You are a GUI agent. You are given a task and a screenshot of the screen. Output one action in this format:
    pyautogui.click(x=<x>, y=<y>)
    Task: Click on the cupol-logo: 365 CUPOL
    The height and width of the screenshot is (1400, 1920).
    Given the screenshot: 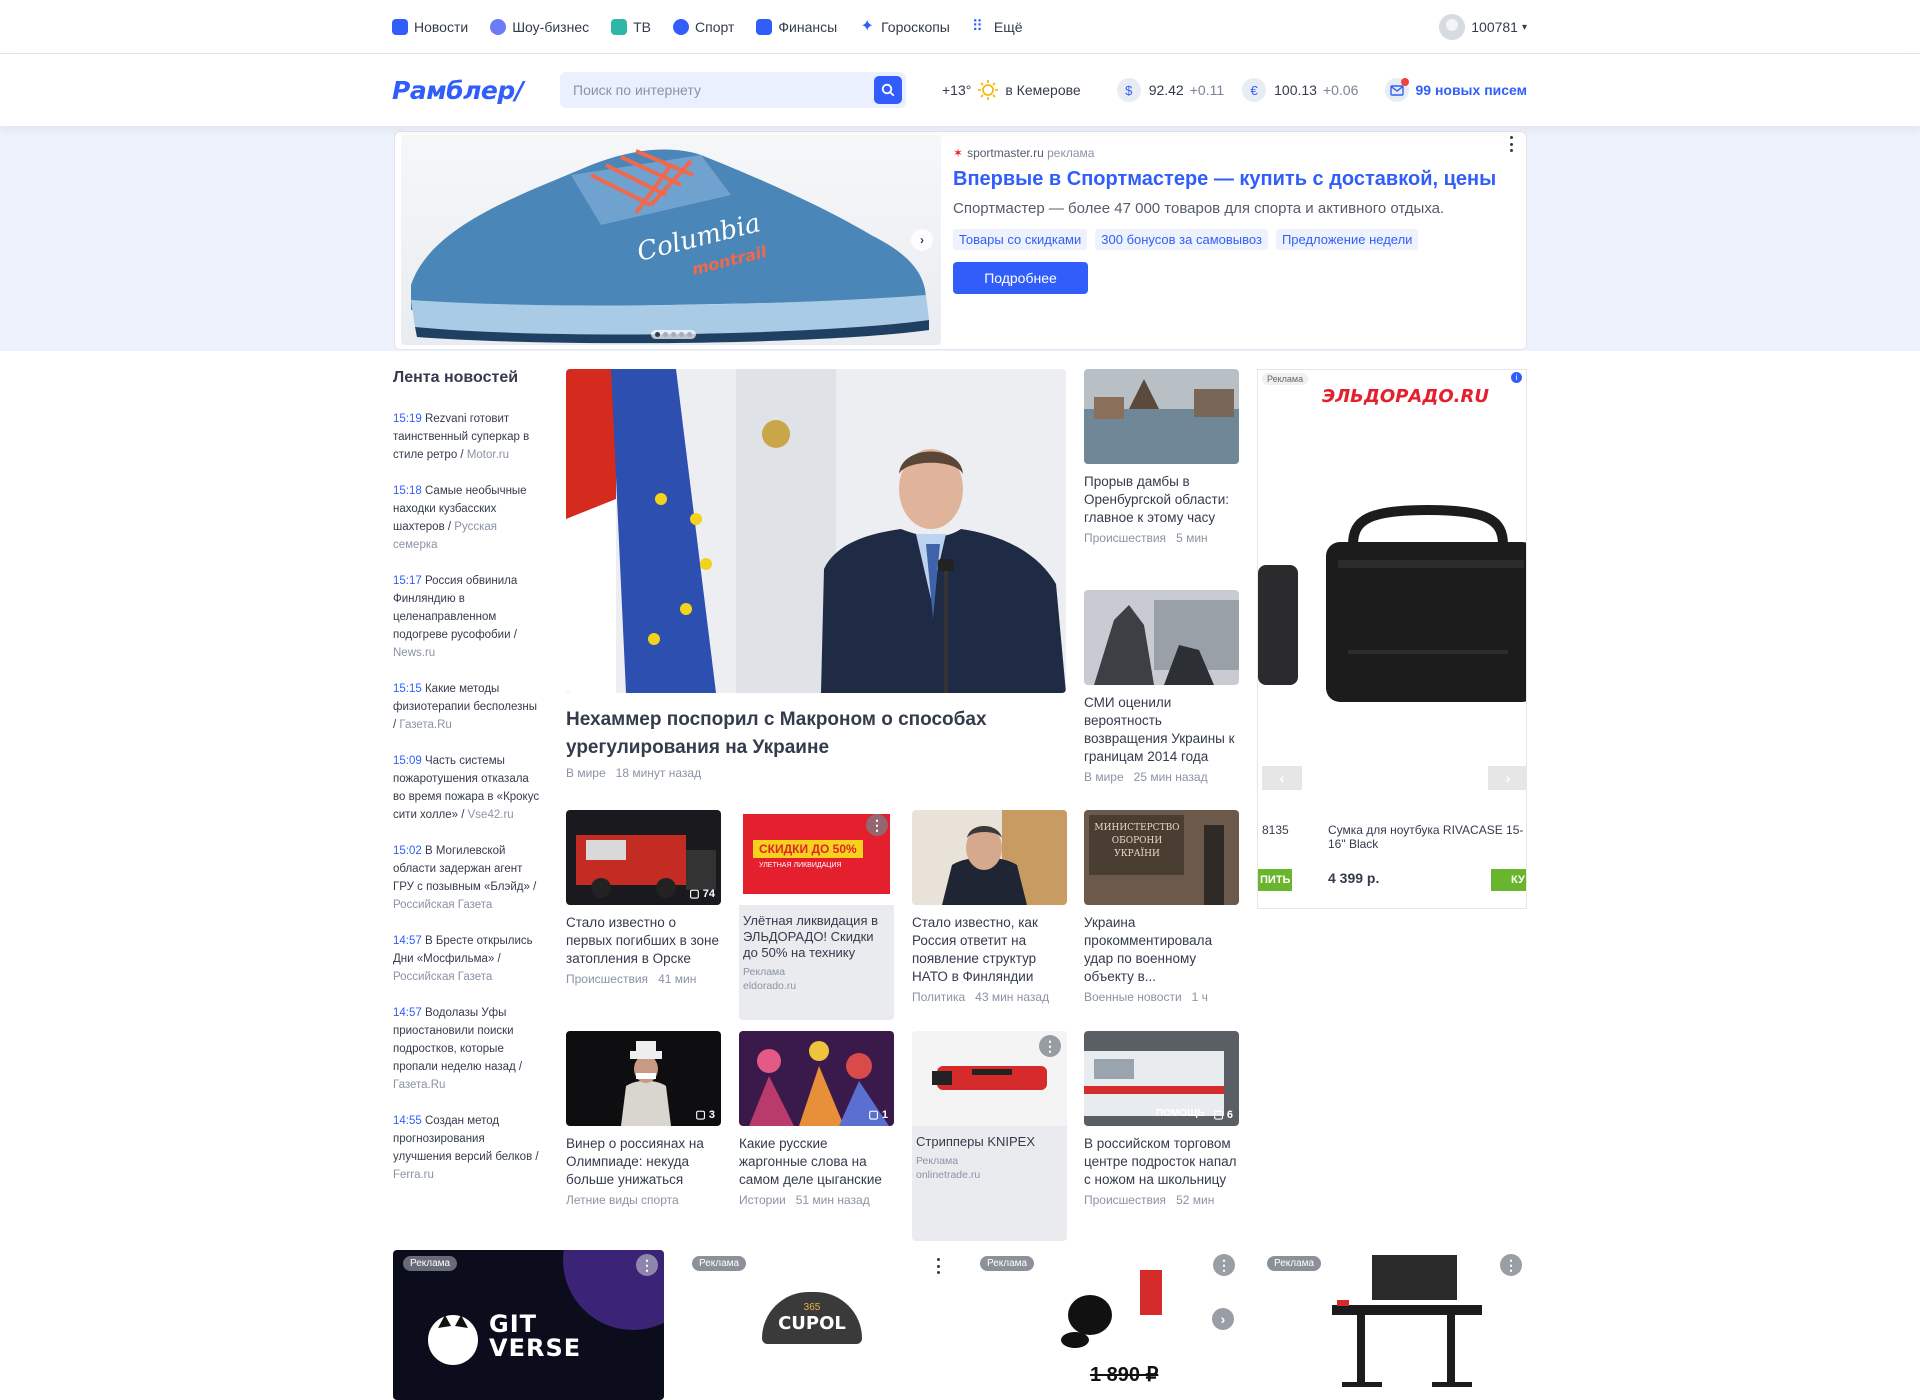 What is the action you would take?
    pyautogui.click(x=812, y=1318)
    